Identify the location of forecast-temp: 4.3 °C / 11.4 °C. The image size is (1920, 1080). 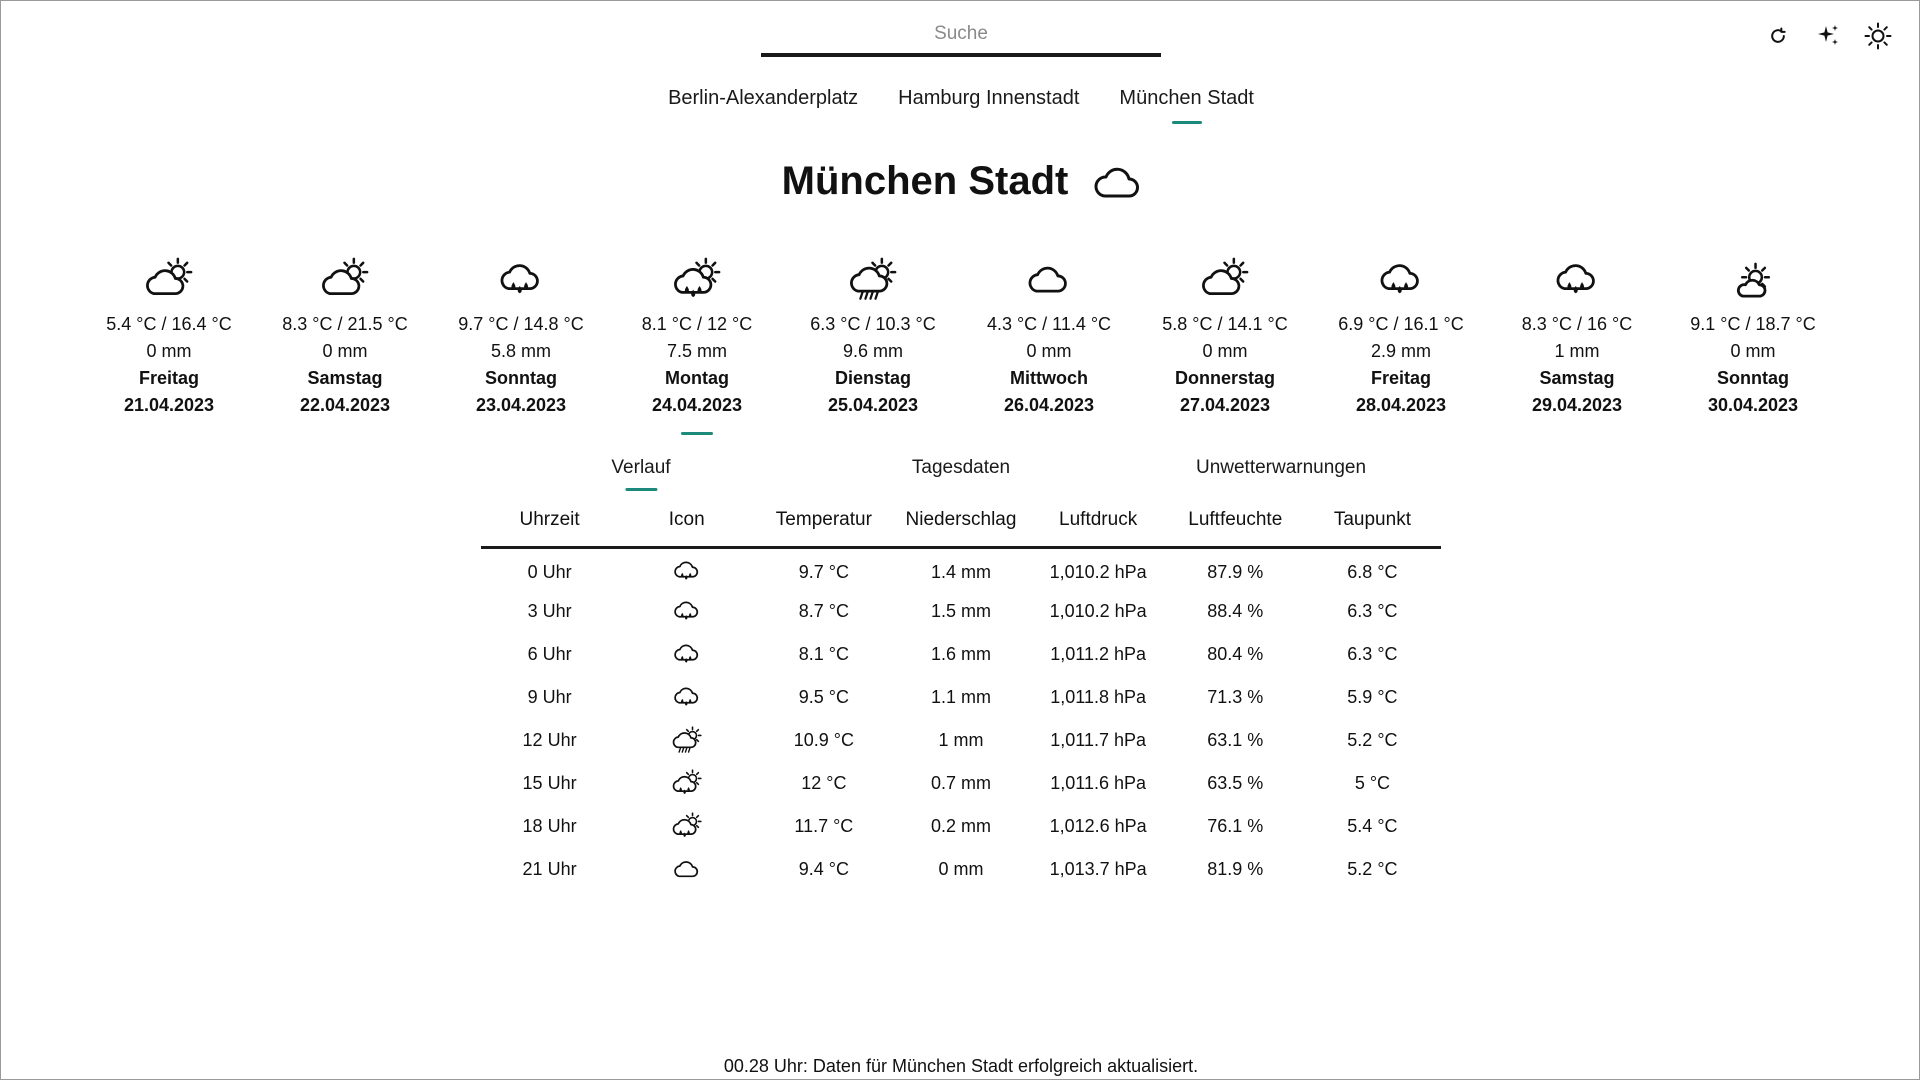
(1049, 324).